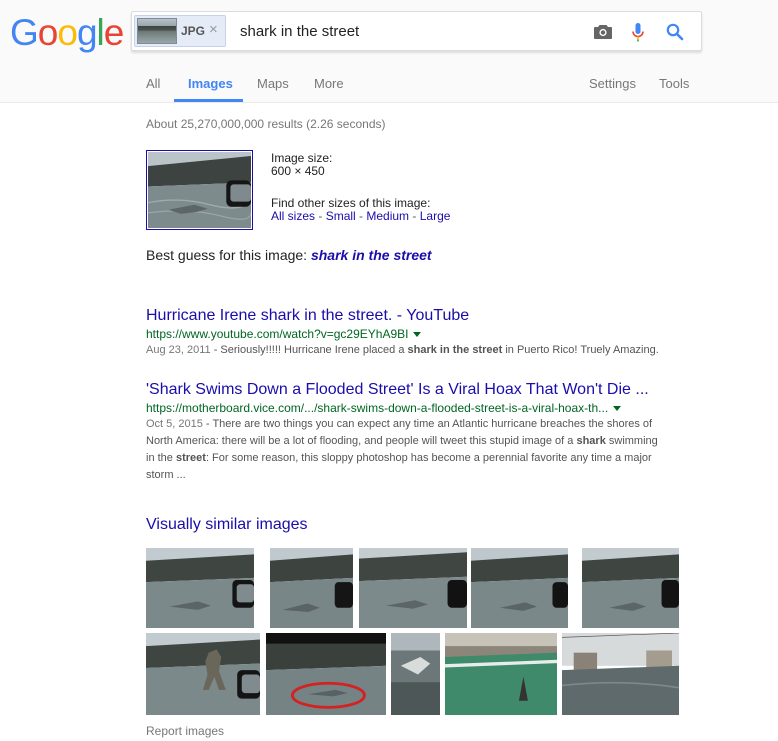  Describe the element at coordinates (389, 84) in the screenshot. I see `search-tabs: All Images Maps More Settings Tools` at that location.